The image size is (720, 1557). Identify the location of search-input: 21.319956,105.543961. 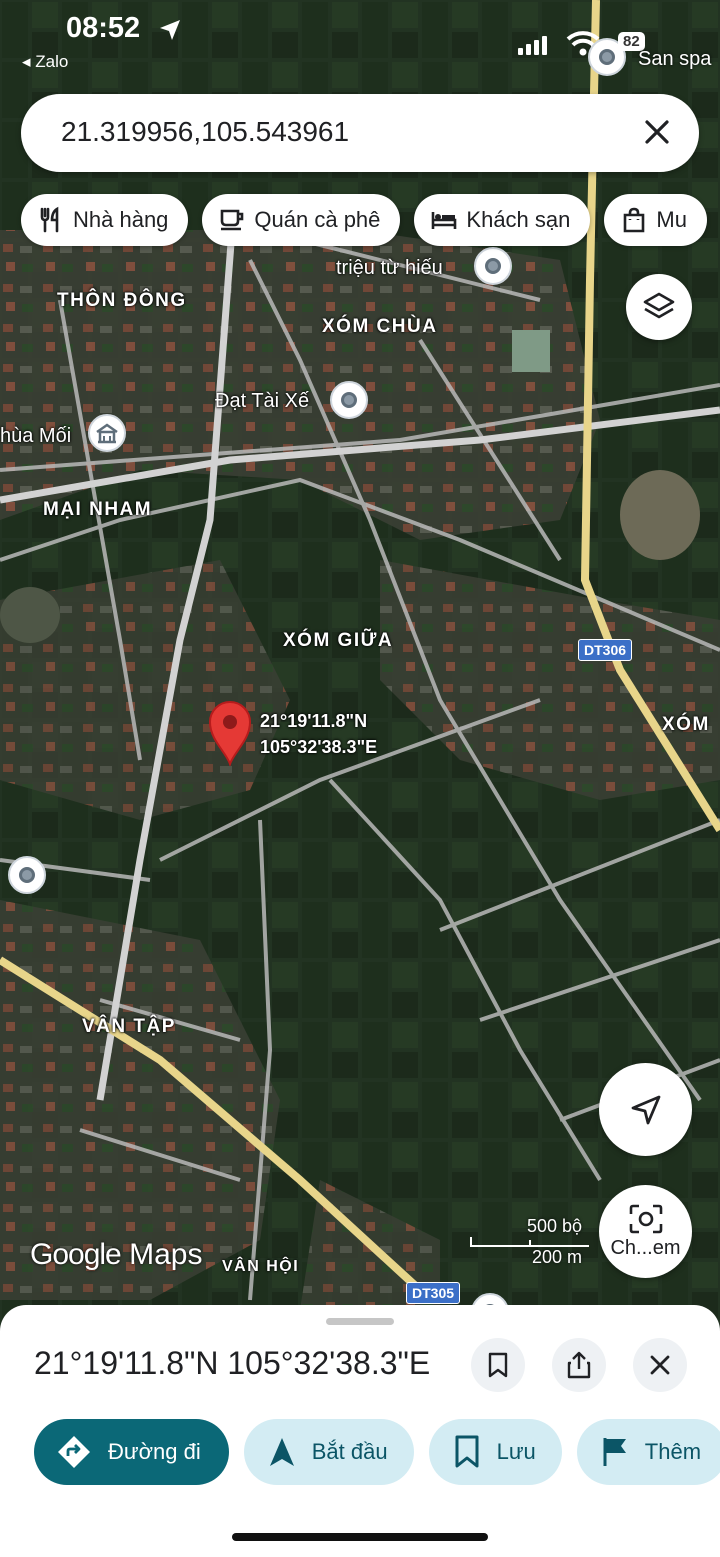
(205, 132).